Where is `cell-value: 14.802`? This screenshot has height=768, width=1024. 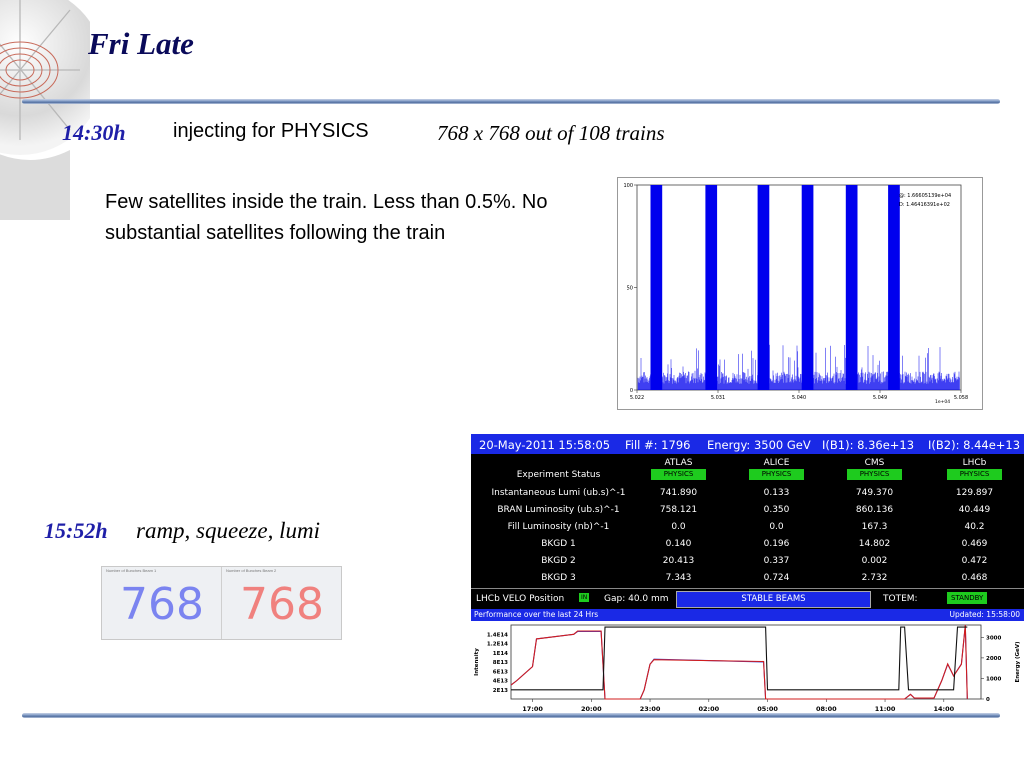 cell-value: 14.802 is located at coordinates (874, 544).